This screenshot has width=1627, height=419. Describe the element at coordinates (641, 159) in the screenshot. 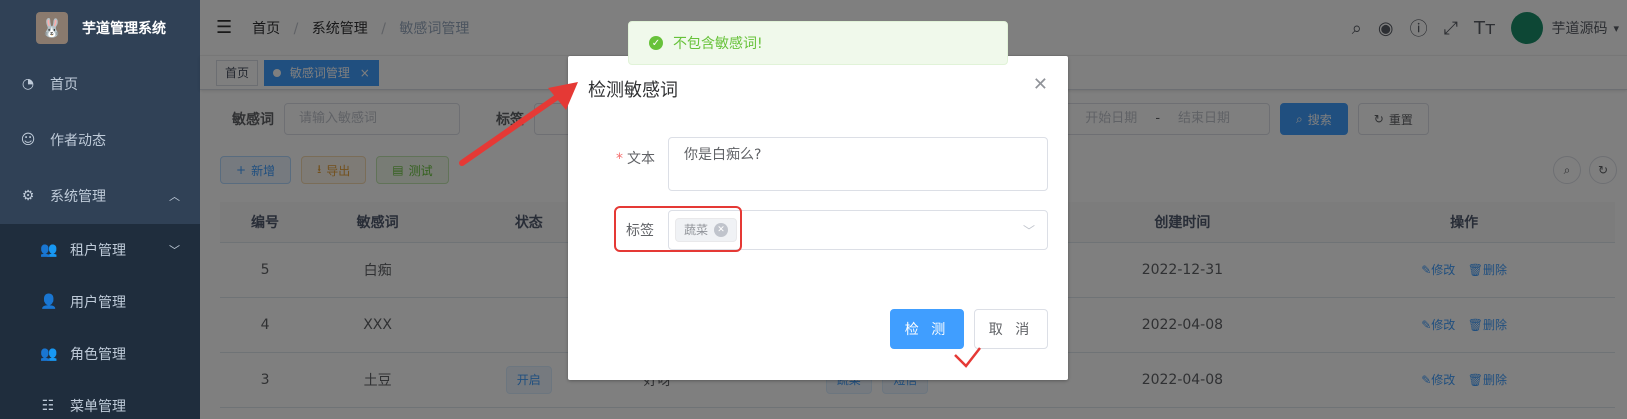

I see `text-label: 文本` at that location.